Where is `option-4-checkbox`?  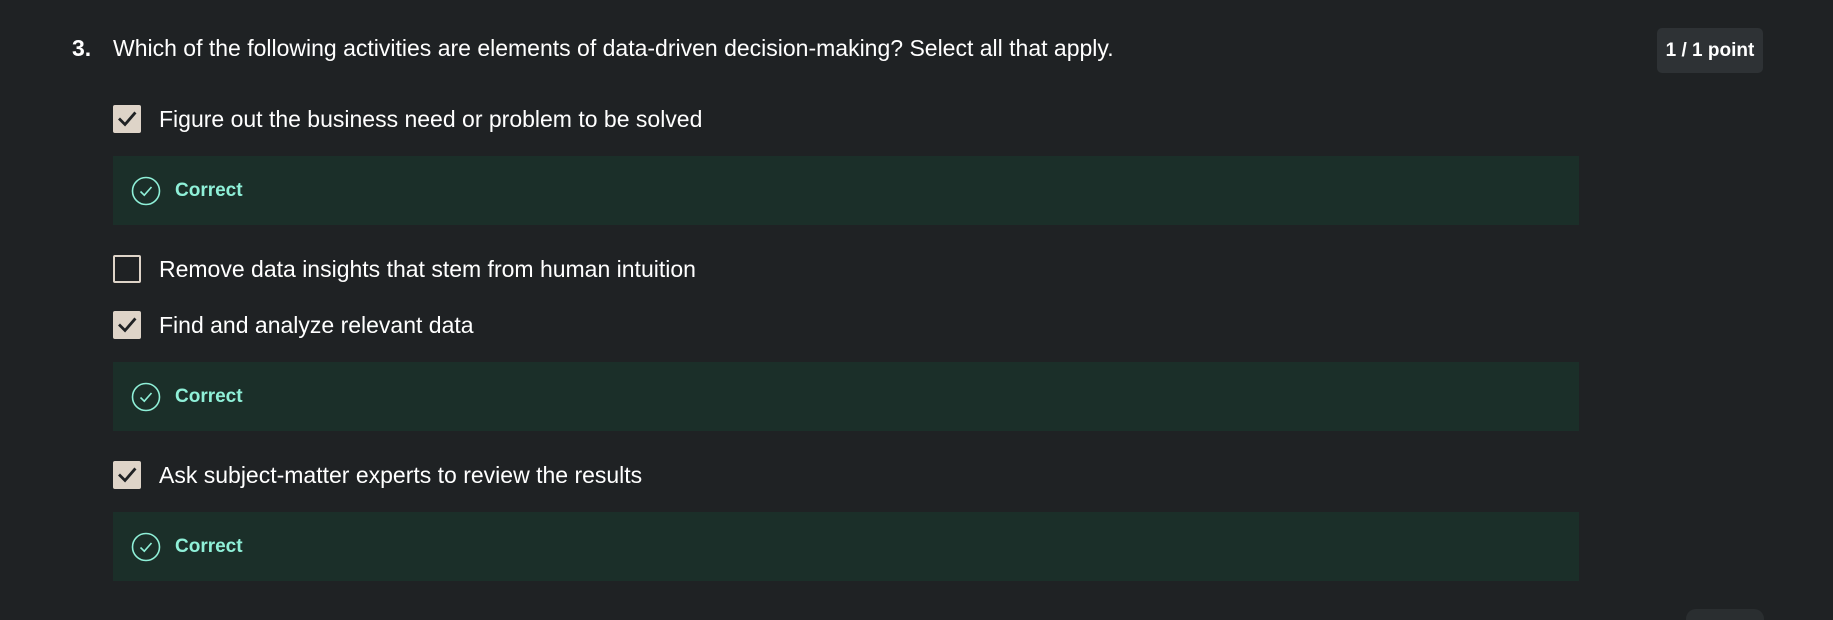
option-4-checkbox is located at coordinates (127, 475).